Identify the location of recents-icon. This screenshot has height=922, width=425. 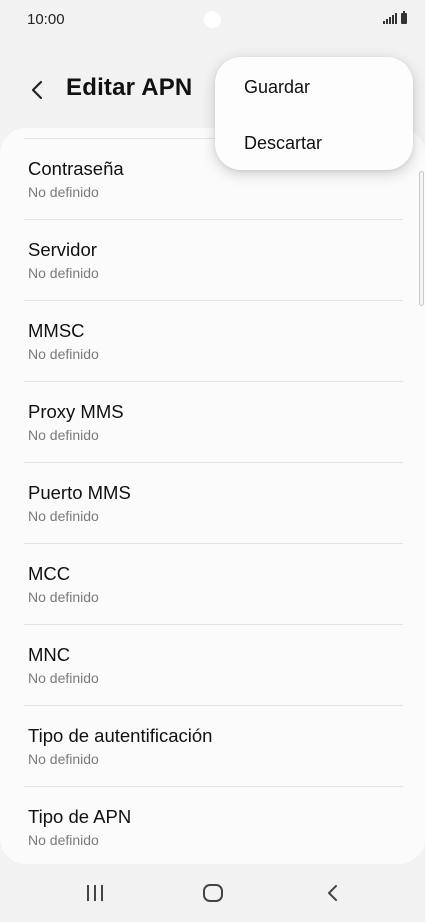
(95, 893).